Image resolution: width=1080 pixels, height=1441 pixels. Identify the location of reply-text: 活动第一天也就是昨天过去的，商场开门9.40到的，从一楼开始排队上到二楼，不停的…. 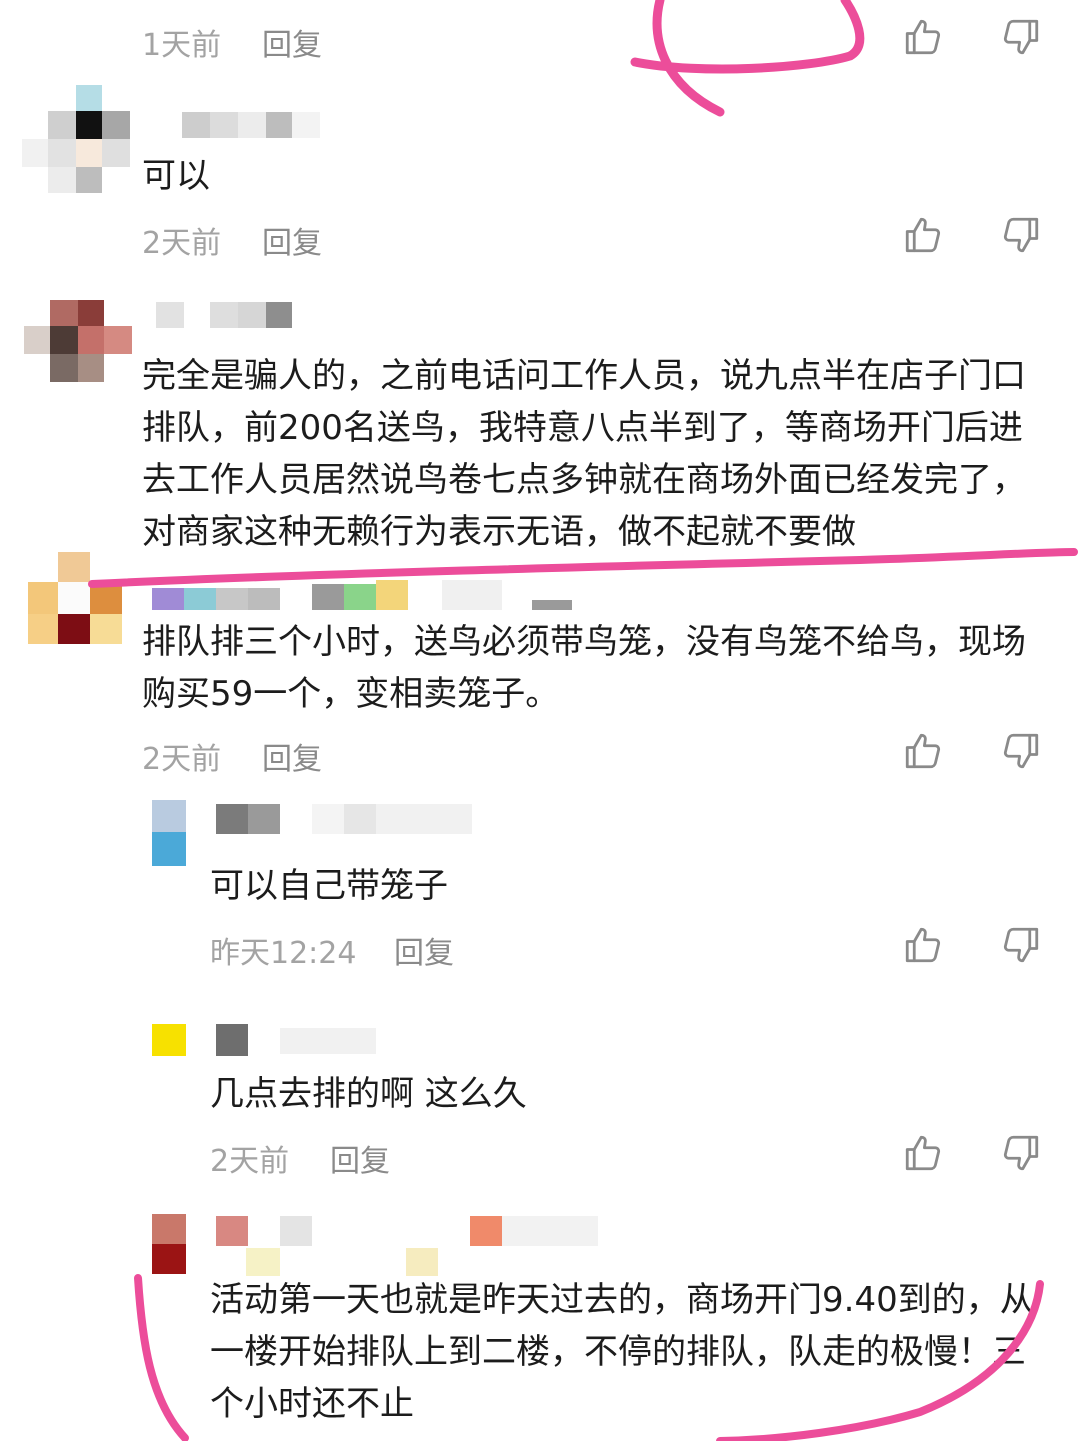
(622, 1352).